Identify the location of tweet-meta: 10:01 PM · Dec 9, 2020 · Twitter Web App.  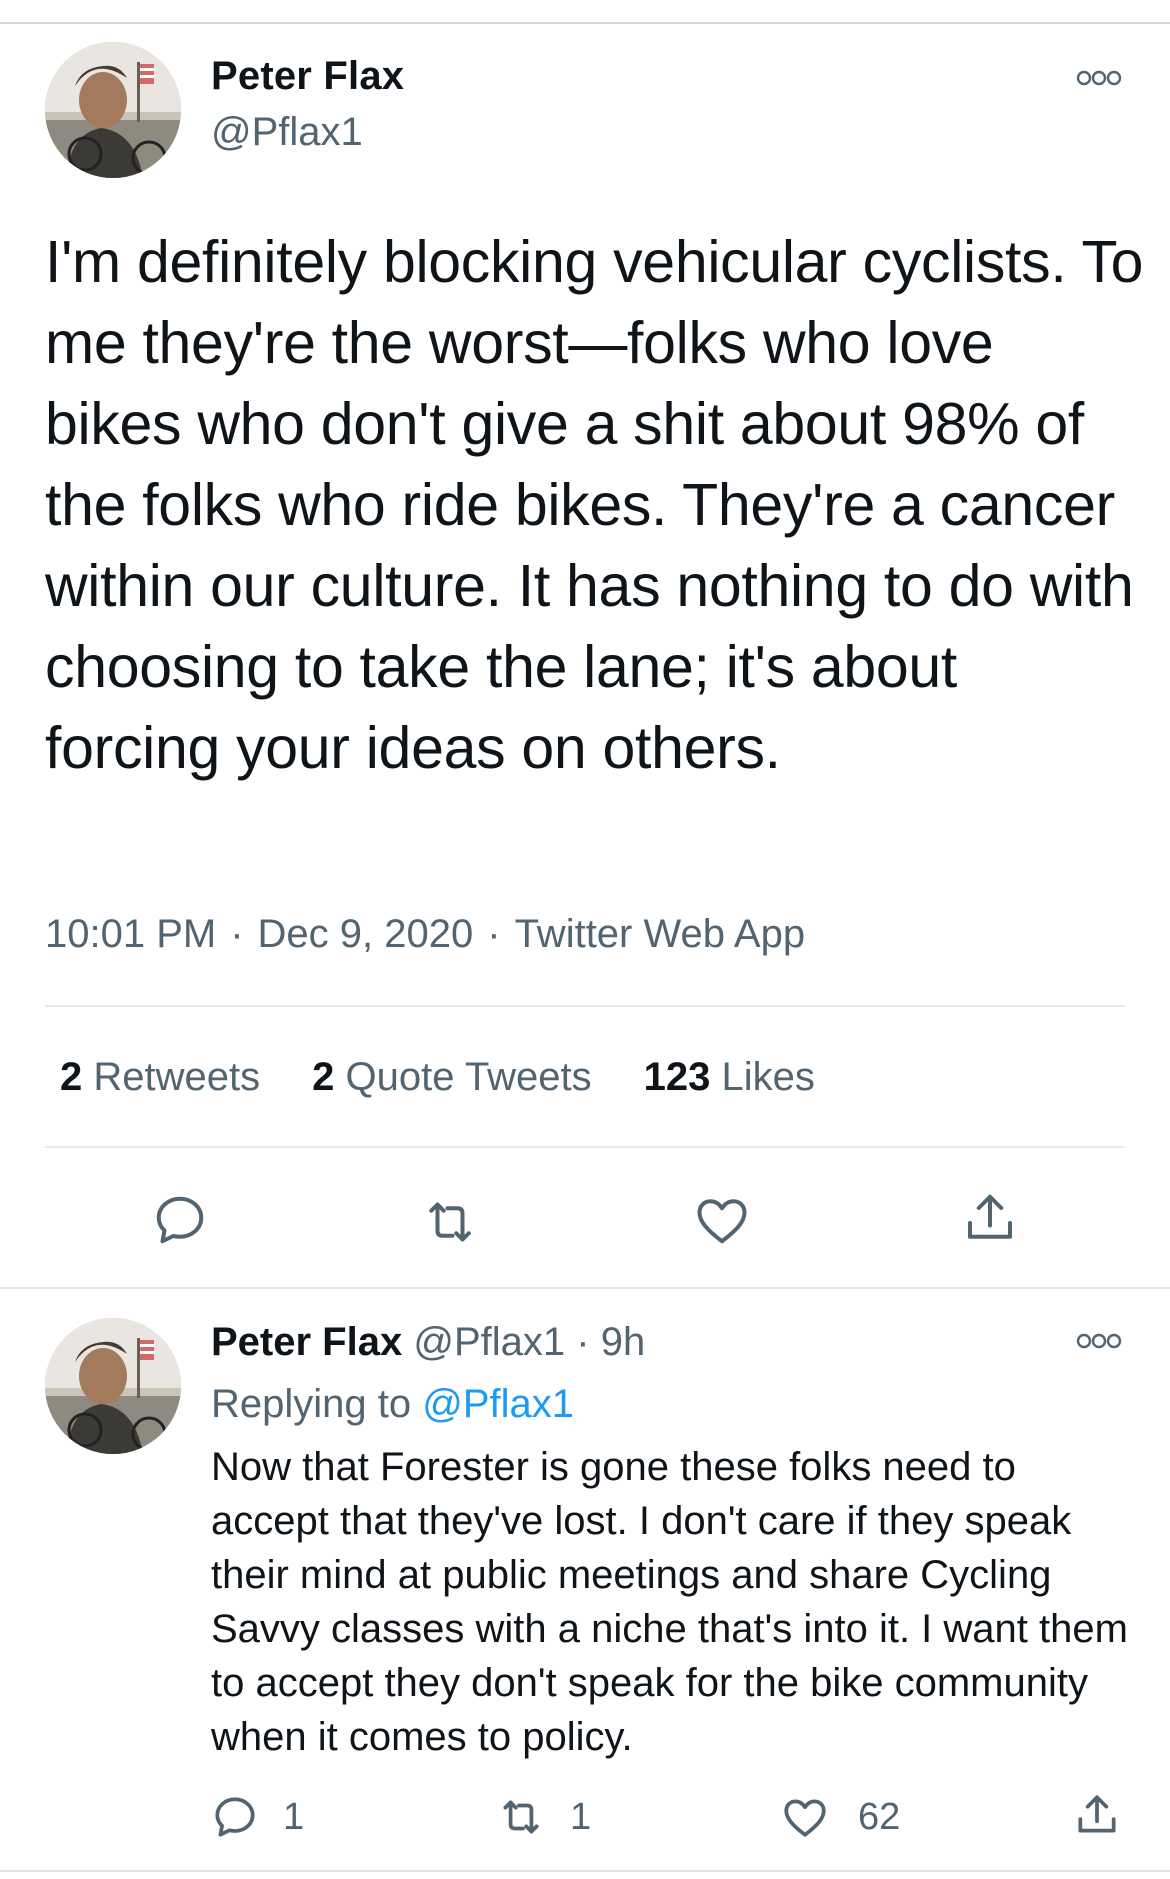
(425, 934).